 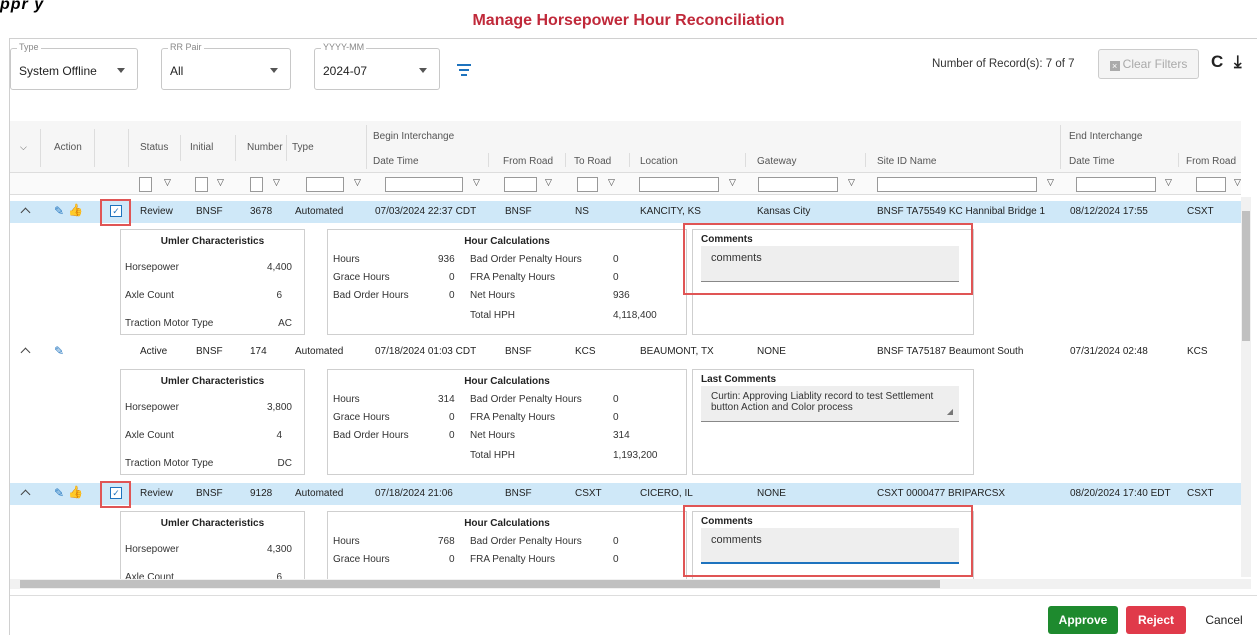 I want to click on col-status: Status, so click(x=154, y=147).